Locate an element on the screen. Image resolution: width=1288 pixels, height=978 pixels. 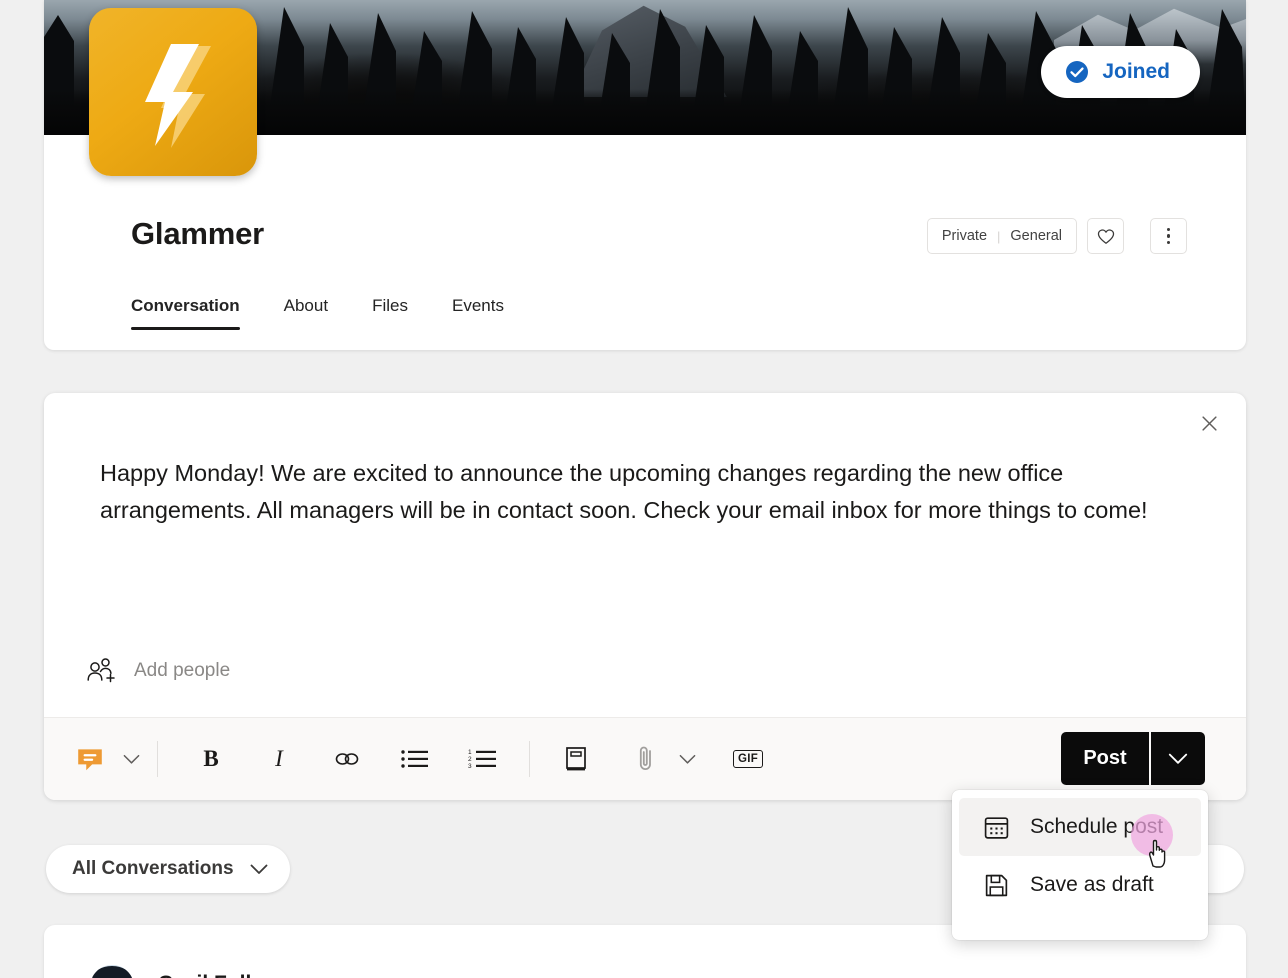
post-options-button is located at coordinates (1178, 758).